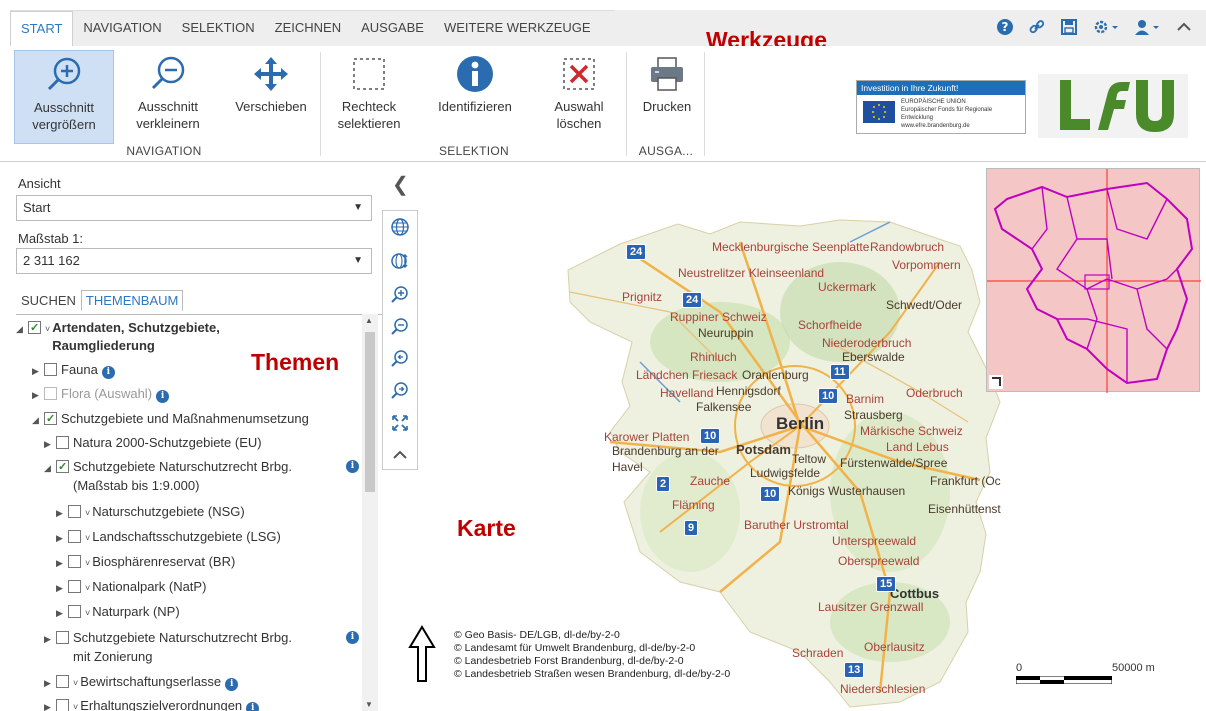  What do you see at coordinates (308, 29) in the screenshot?
I see `tab-zeichnen: ZEICHNEN` at bounding box center [308, 29].